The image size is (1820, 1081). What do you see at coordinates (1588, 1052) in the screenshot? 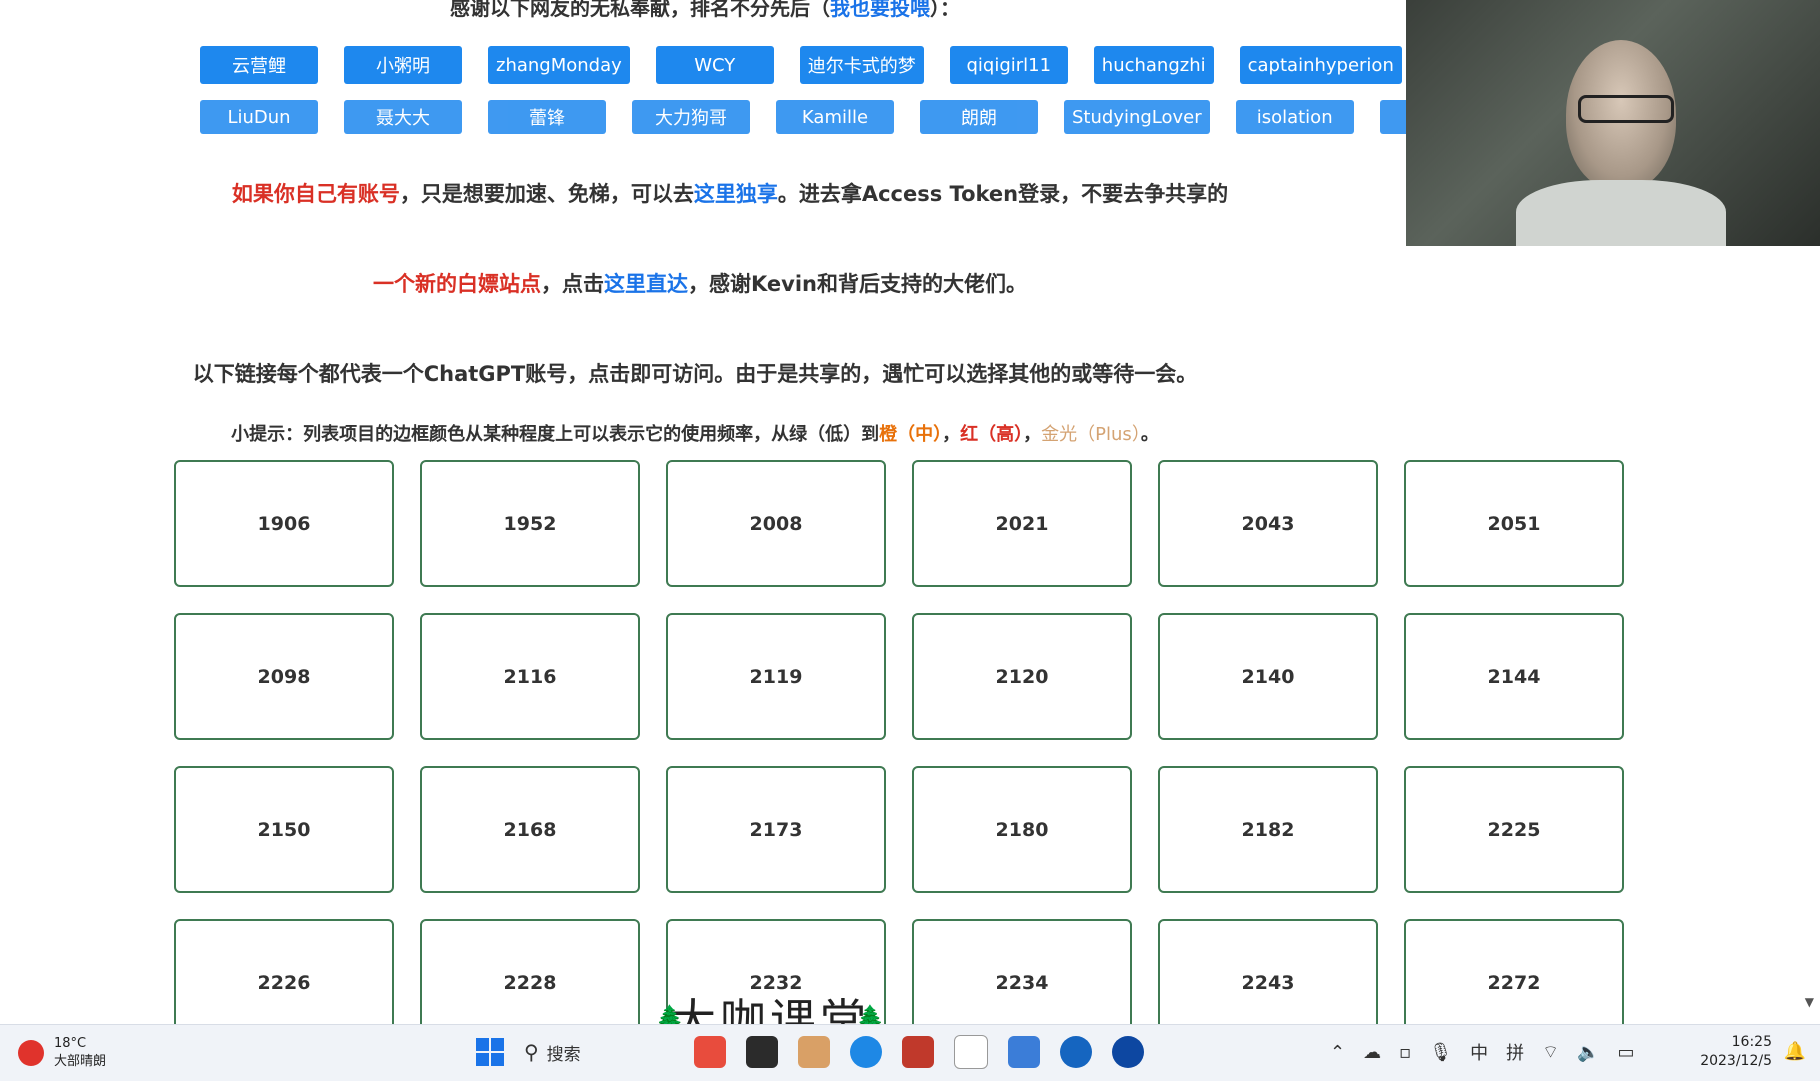
I see `volume-icon: 🔈` at bounding box center [1588, 1052].